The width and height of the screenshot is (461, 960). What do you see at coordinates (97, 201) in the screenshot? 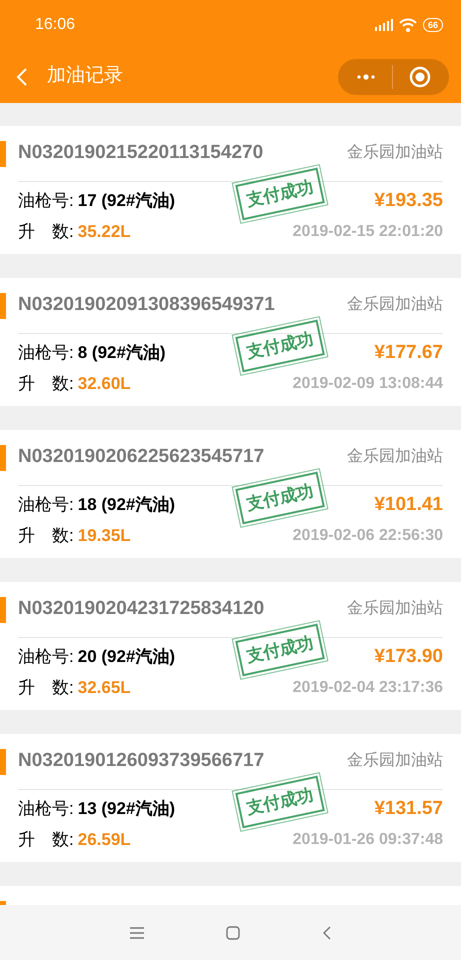
I see `pump-info: 油枪号: 17 (92#汽油)` at bounding box center [97, 201].